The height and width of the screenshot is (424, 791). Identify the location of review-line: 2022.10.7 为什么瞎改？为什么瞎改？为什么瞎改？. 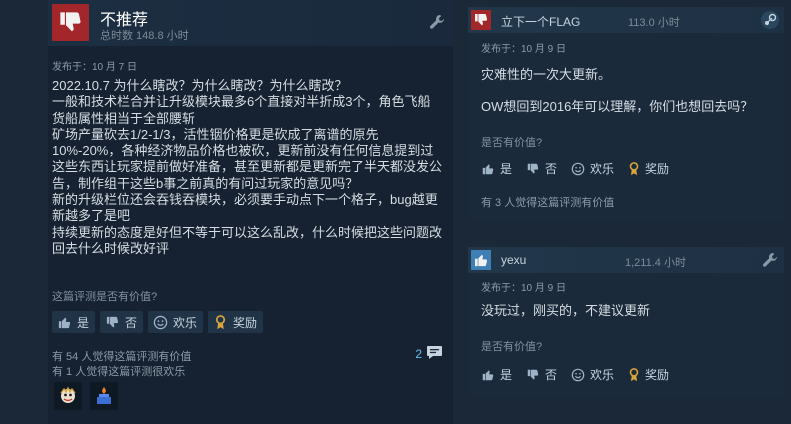
(200, 85).